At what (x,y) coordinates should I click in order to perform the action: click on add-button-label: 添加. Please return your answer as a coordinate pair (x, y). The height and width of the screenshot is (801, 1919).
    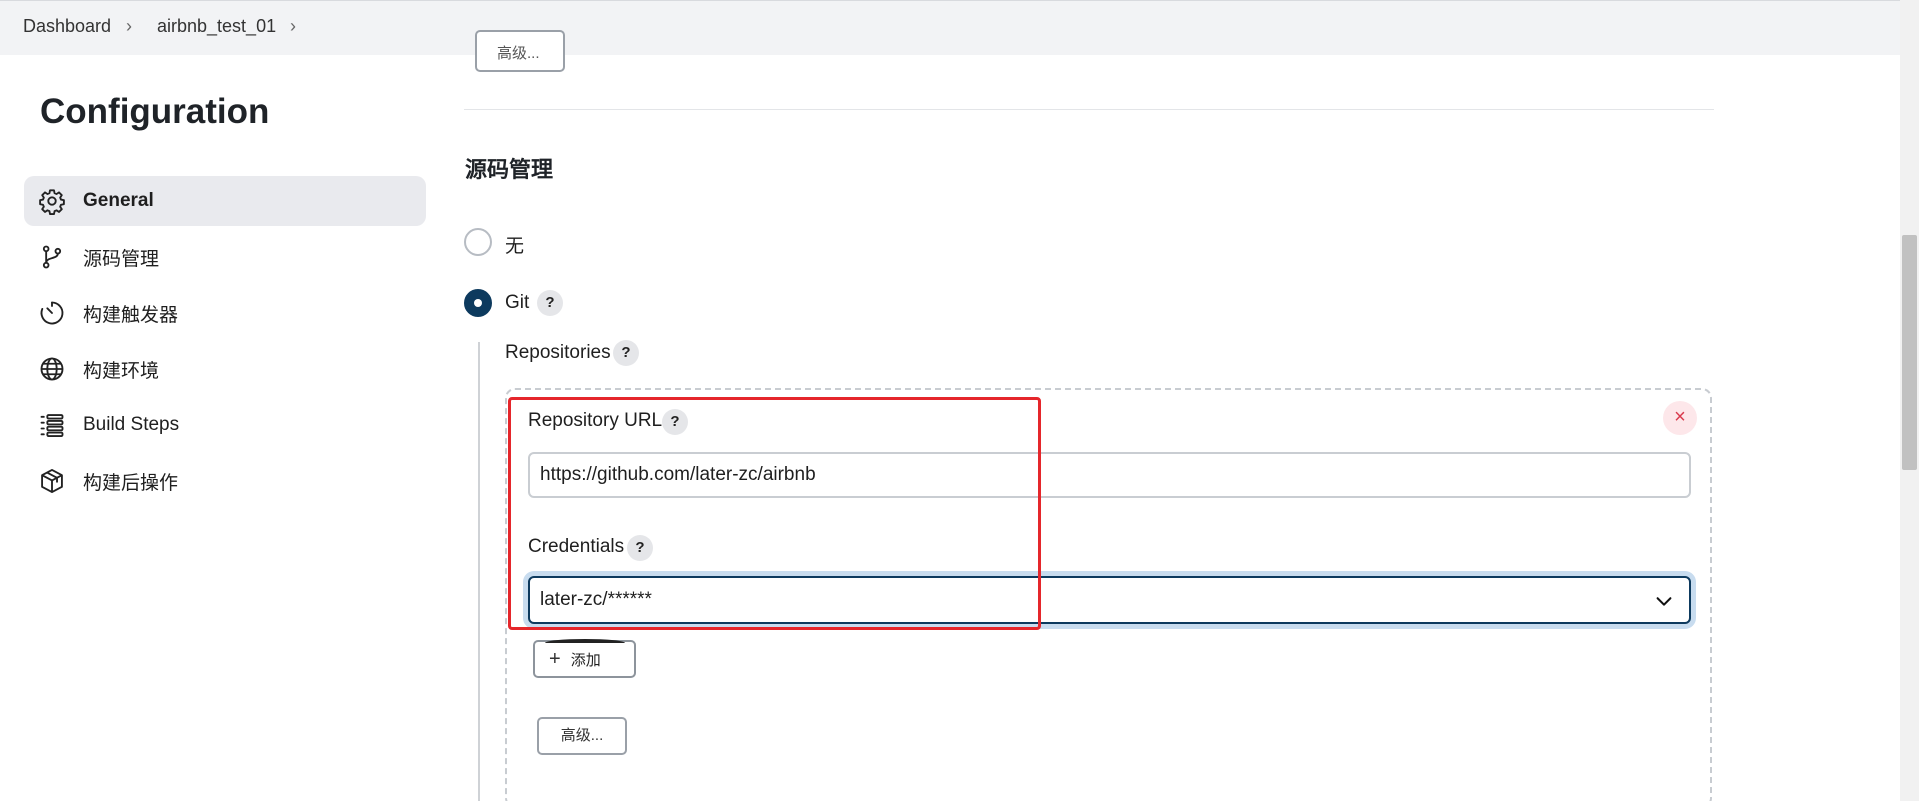
    Looking at the image, I should click on (585, 660).